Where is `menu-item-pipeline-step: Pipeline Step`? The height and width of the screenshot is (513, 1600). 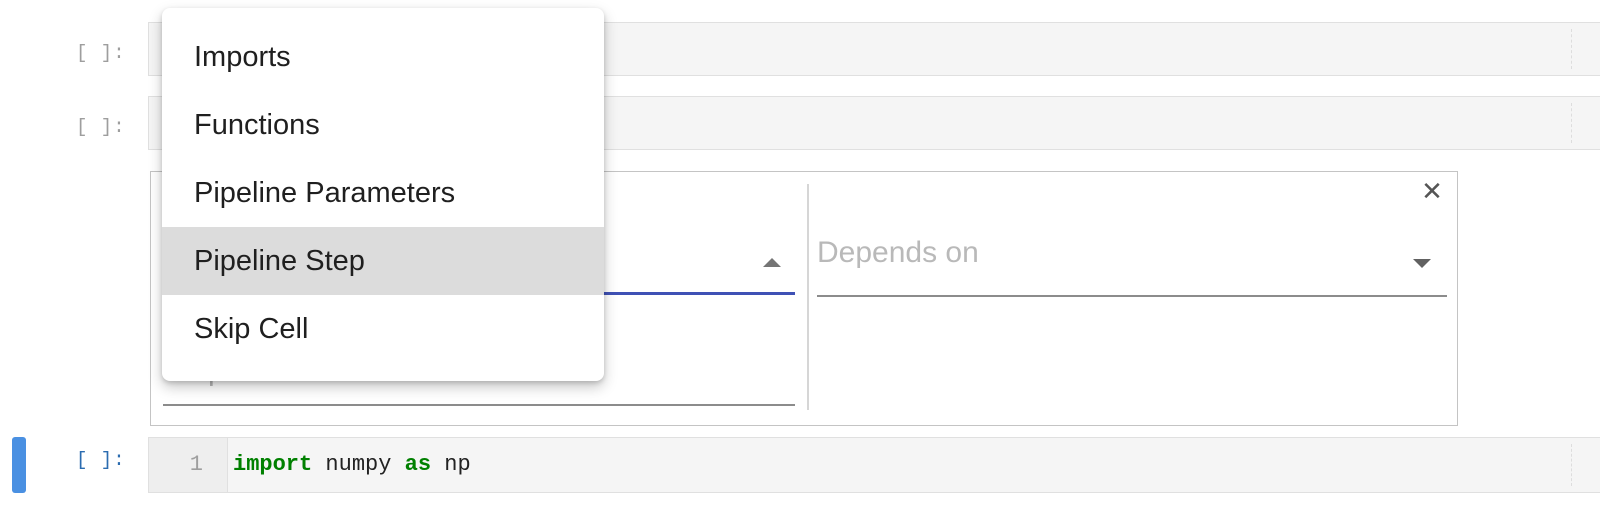 menu-item-pipeline-step: Pipeline Step is located at coordinates (383, 261).